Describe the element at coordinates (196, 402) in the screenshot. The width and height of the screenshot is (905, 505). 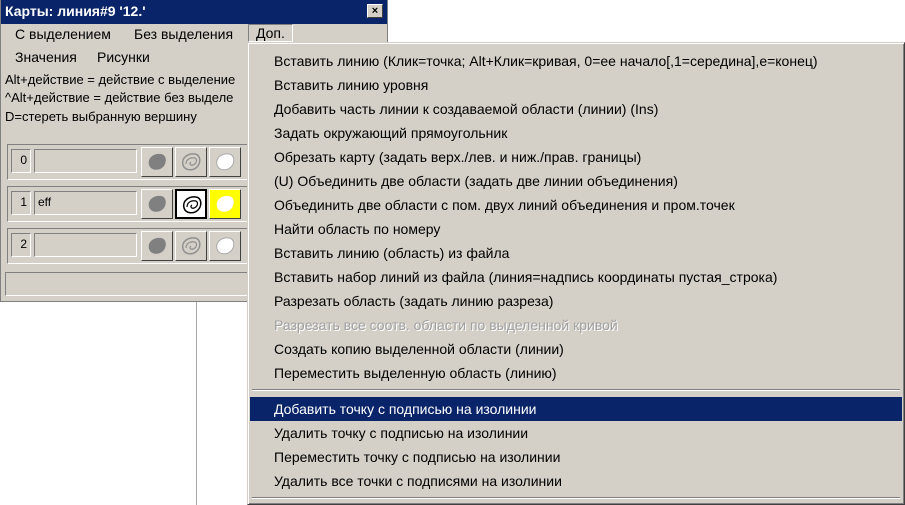
I see `background-divider-line` at that location.